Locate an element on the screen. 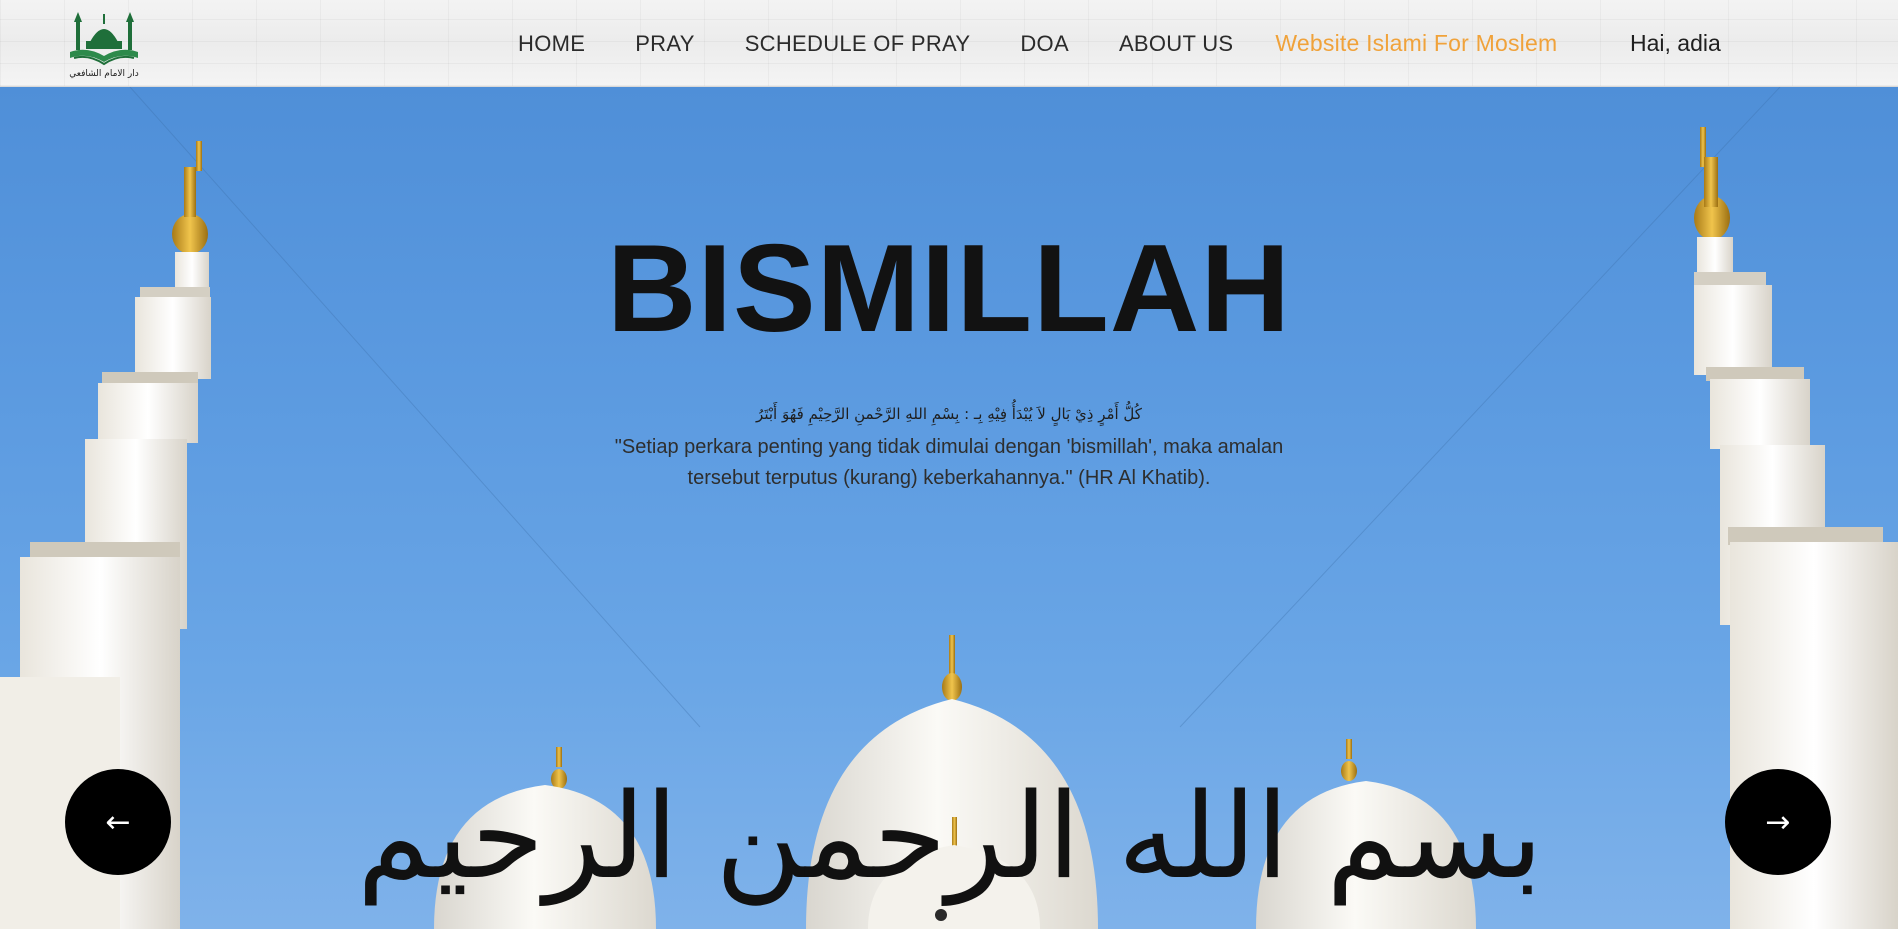 The height and width of the screenshot is (929, 1898). bismillah-calligraphy: بسم الله الرحمن الرحيم is located at coordinates (950, 836).